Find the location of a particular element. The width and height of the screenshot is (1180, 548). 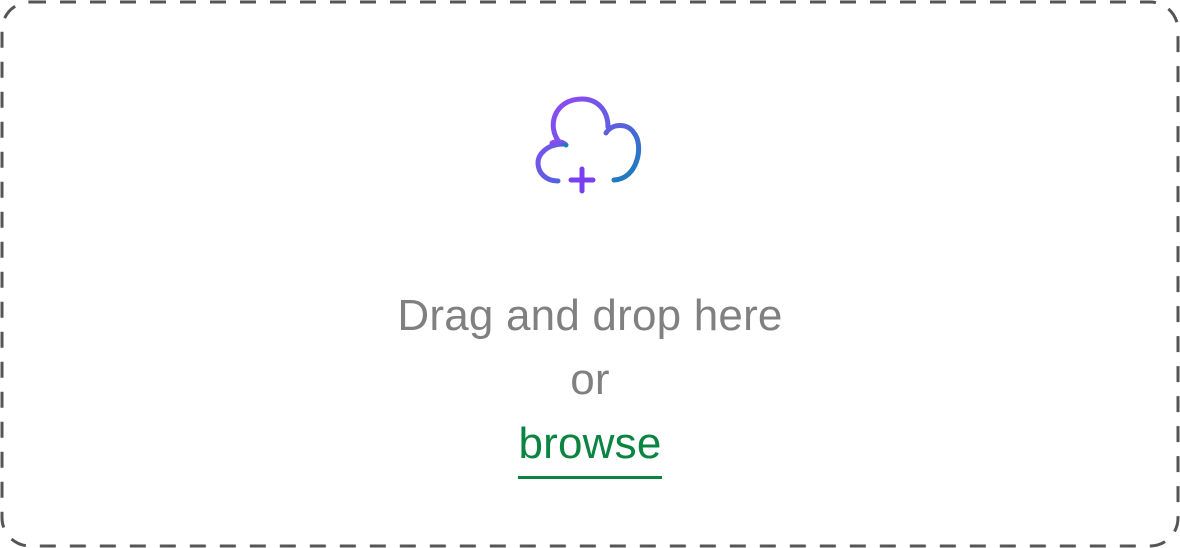

or-separator: or is located at coordinates (590, 379).